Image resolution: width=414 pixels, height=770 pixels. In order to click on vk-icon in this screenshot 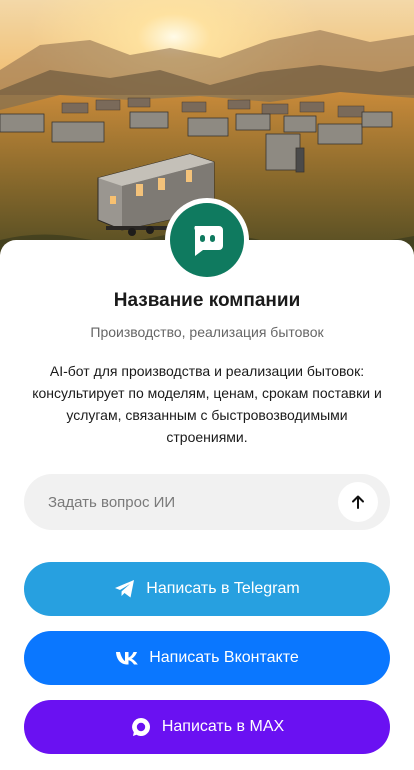, I will do `click(127, 658)`.